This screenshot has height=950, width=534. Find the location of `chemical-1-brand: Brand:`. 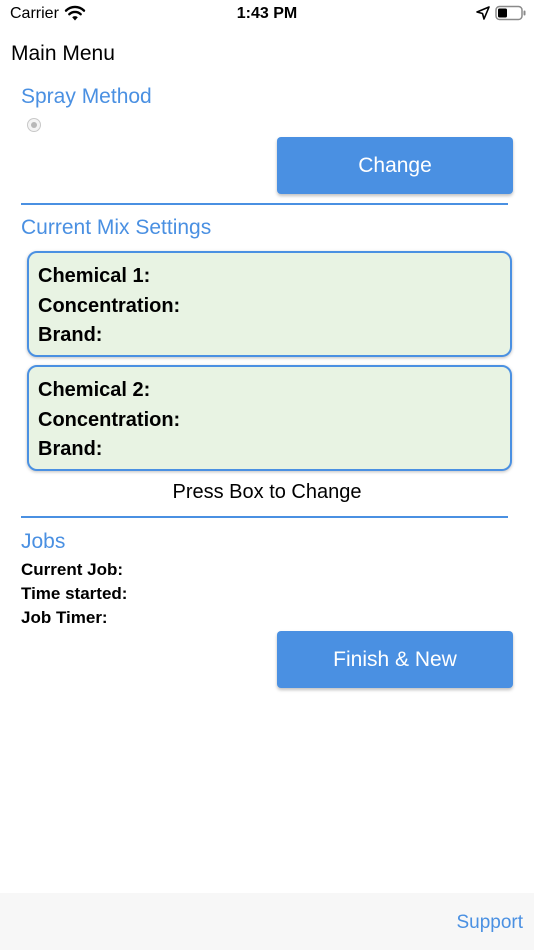

chemical-1-brand: Brand: is located at coordinates (70, 335).